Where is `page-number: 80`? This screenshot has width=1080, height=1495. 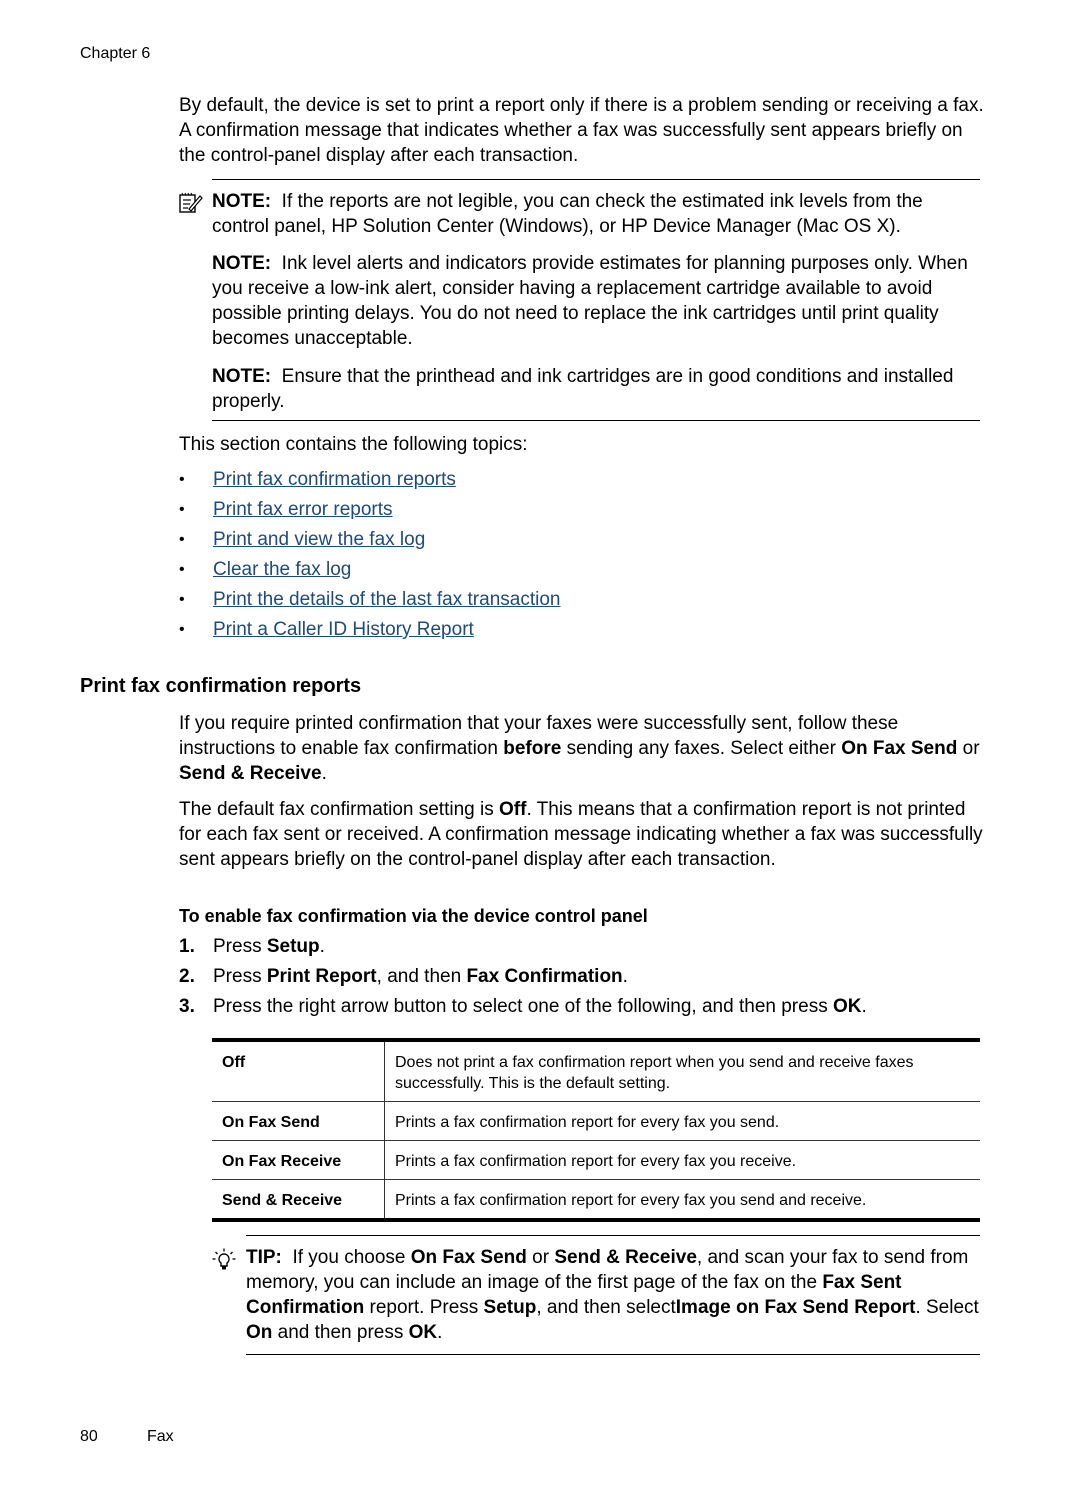 page-number: 80 is located at coordinates (89, 1436).